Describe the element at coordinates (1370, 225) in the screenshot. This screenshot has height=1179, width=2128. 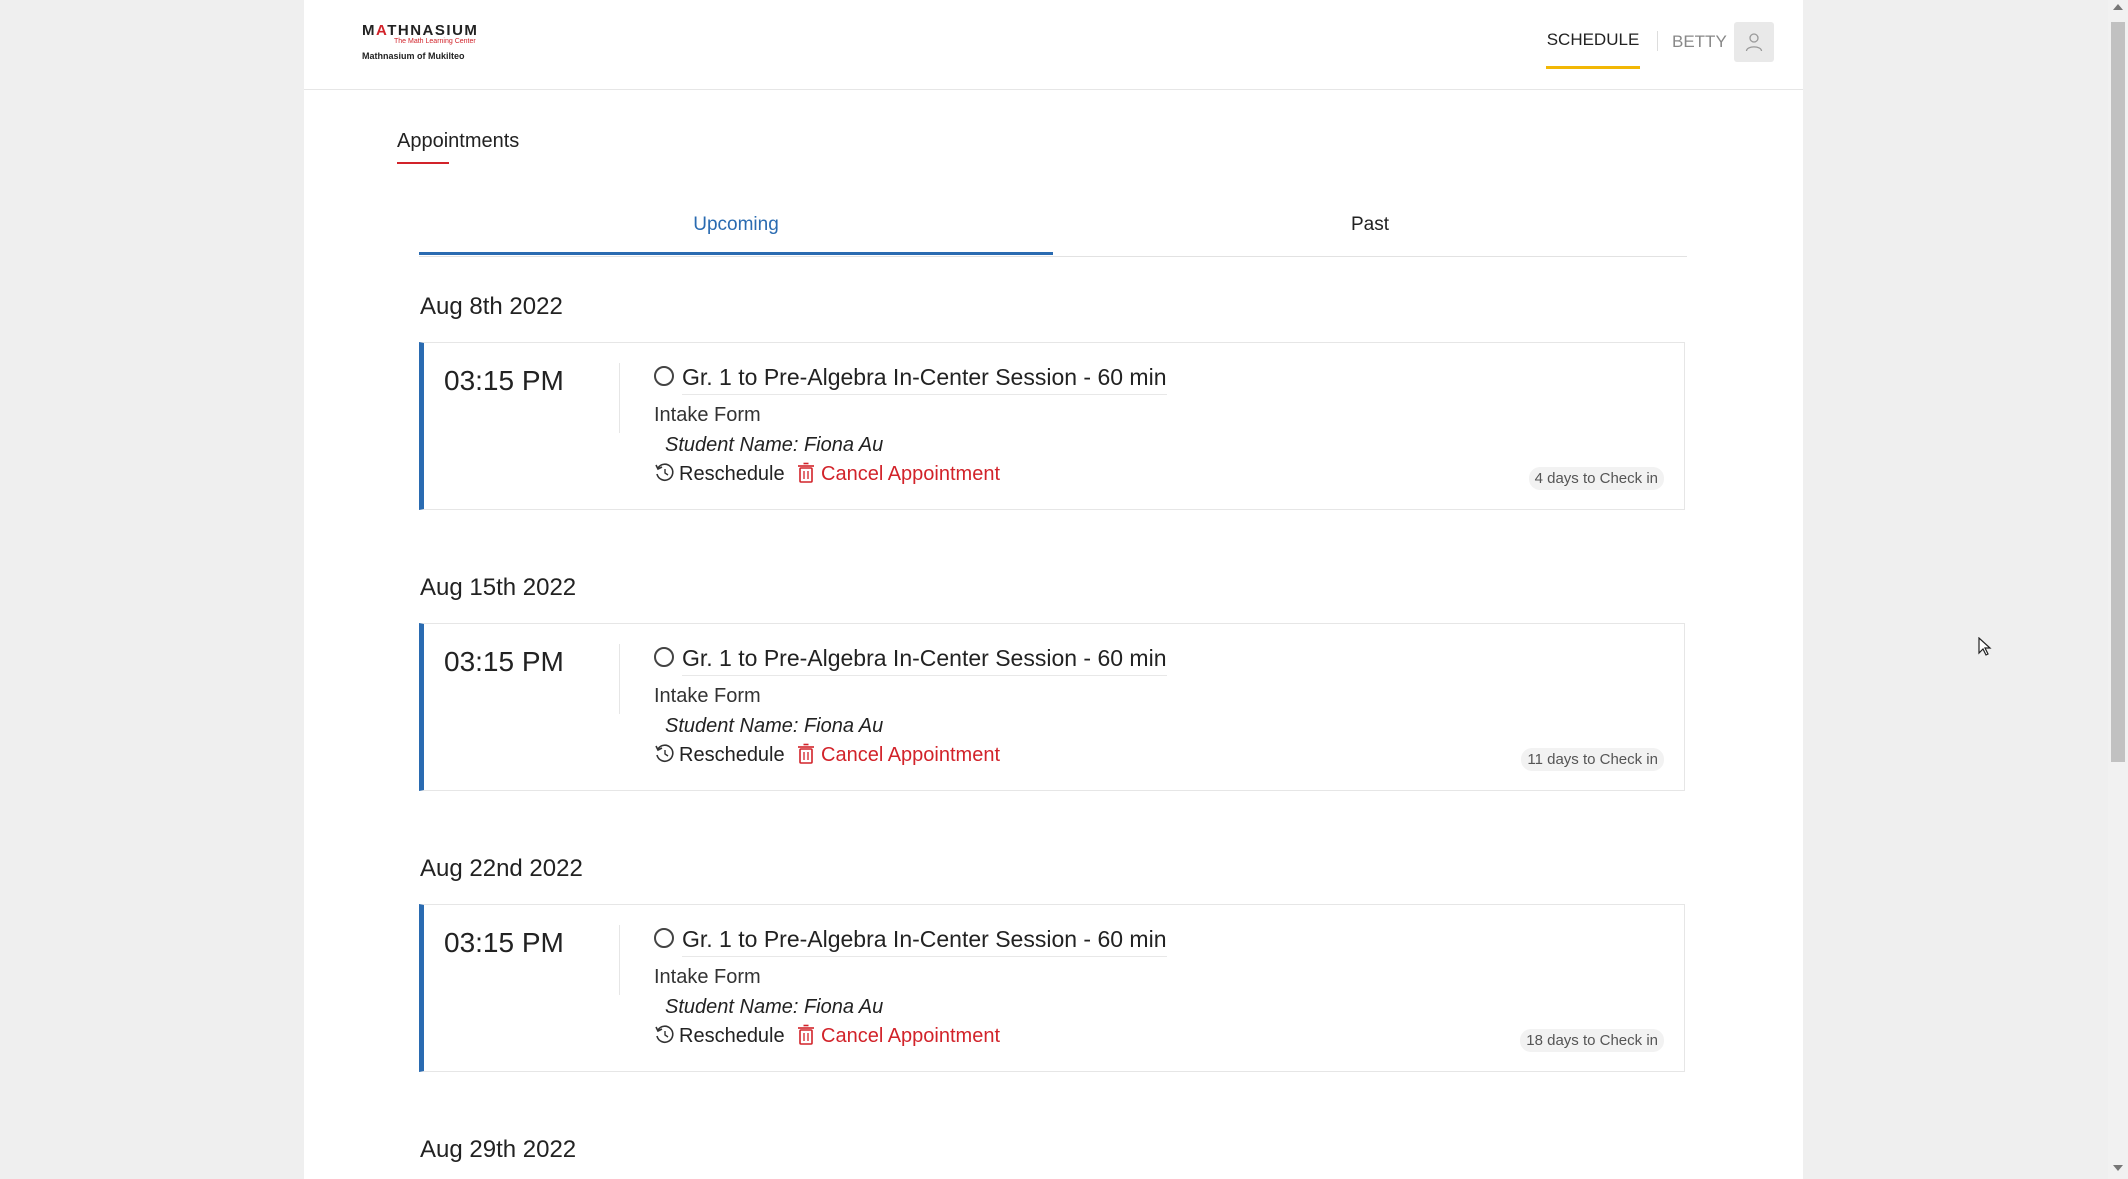
I see `tab-past: Past` at that location.